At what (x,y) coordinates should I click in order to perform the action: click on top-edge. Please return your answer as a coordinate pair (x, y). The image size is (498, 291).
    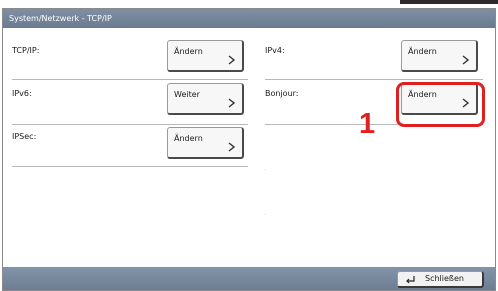
    Looking at the image, I should click on (249, 4).